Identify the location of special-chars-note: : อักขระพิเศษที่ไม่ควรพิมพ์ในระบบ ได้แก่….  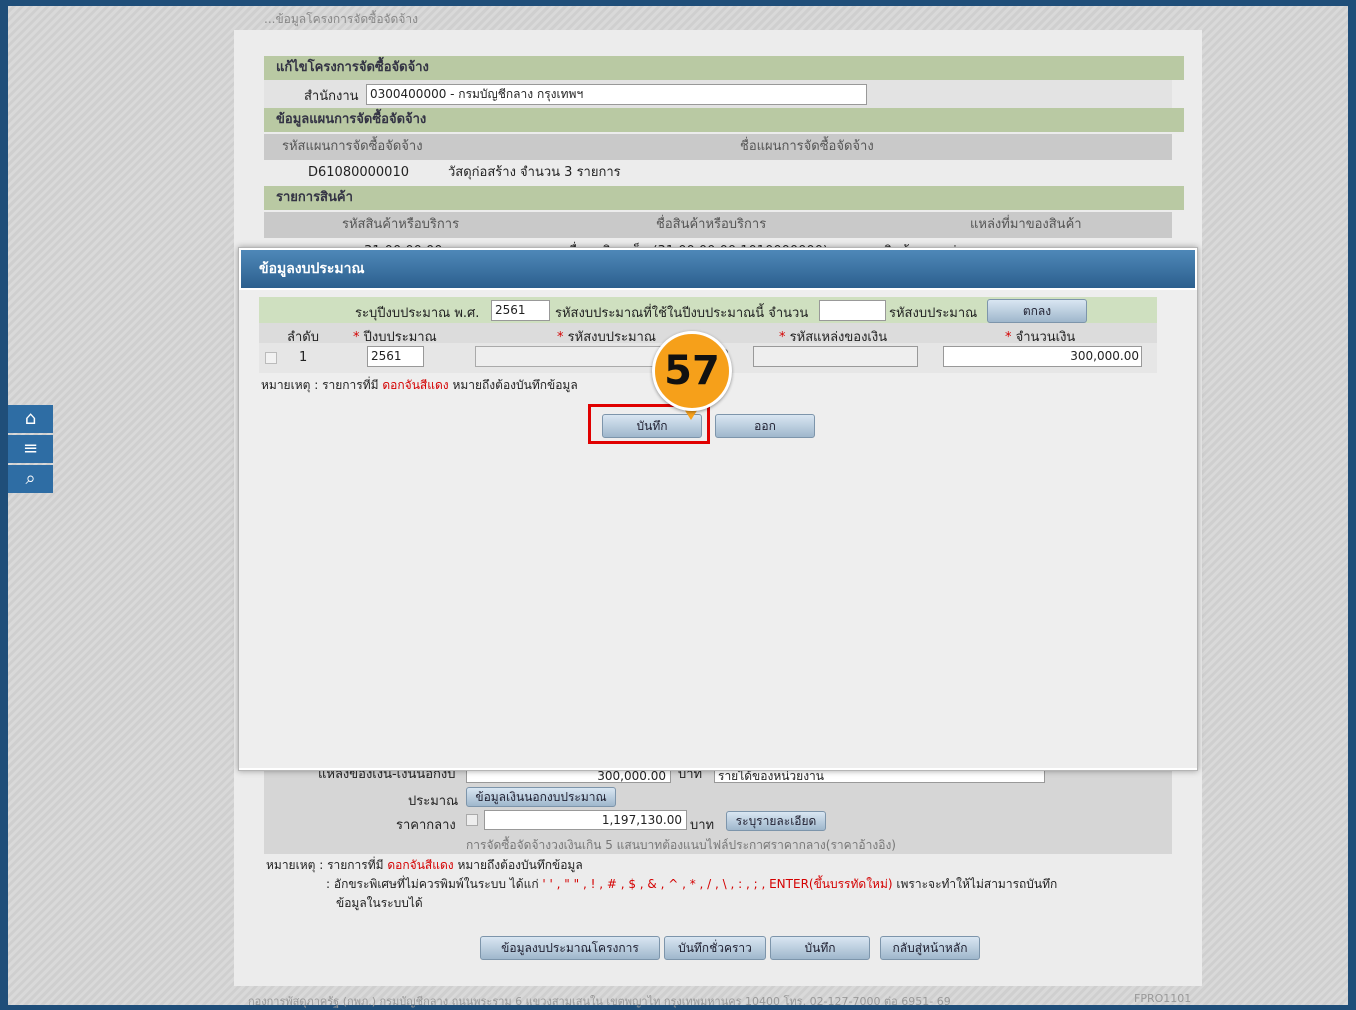
(726, 884).